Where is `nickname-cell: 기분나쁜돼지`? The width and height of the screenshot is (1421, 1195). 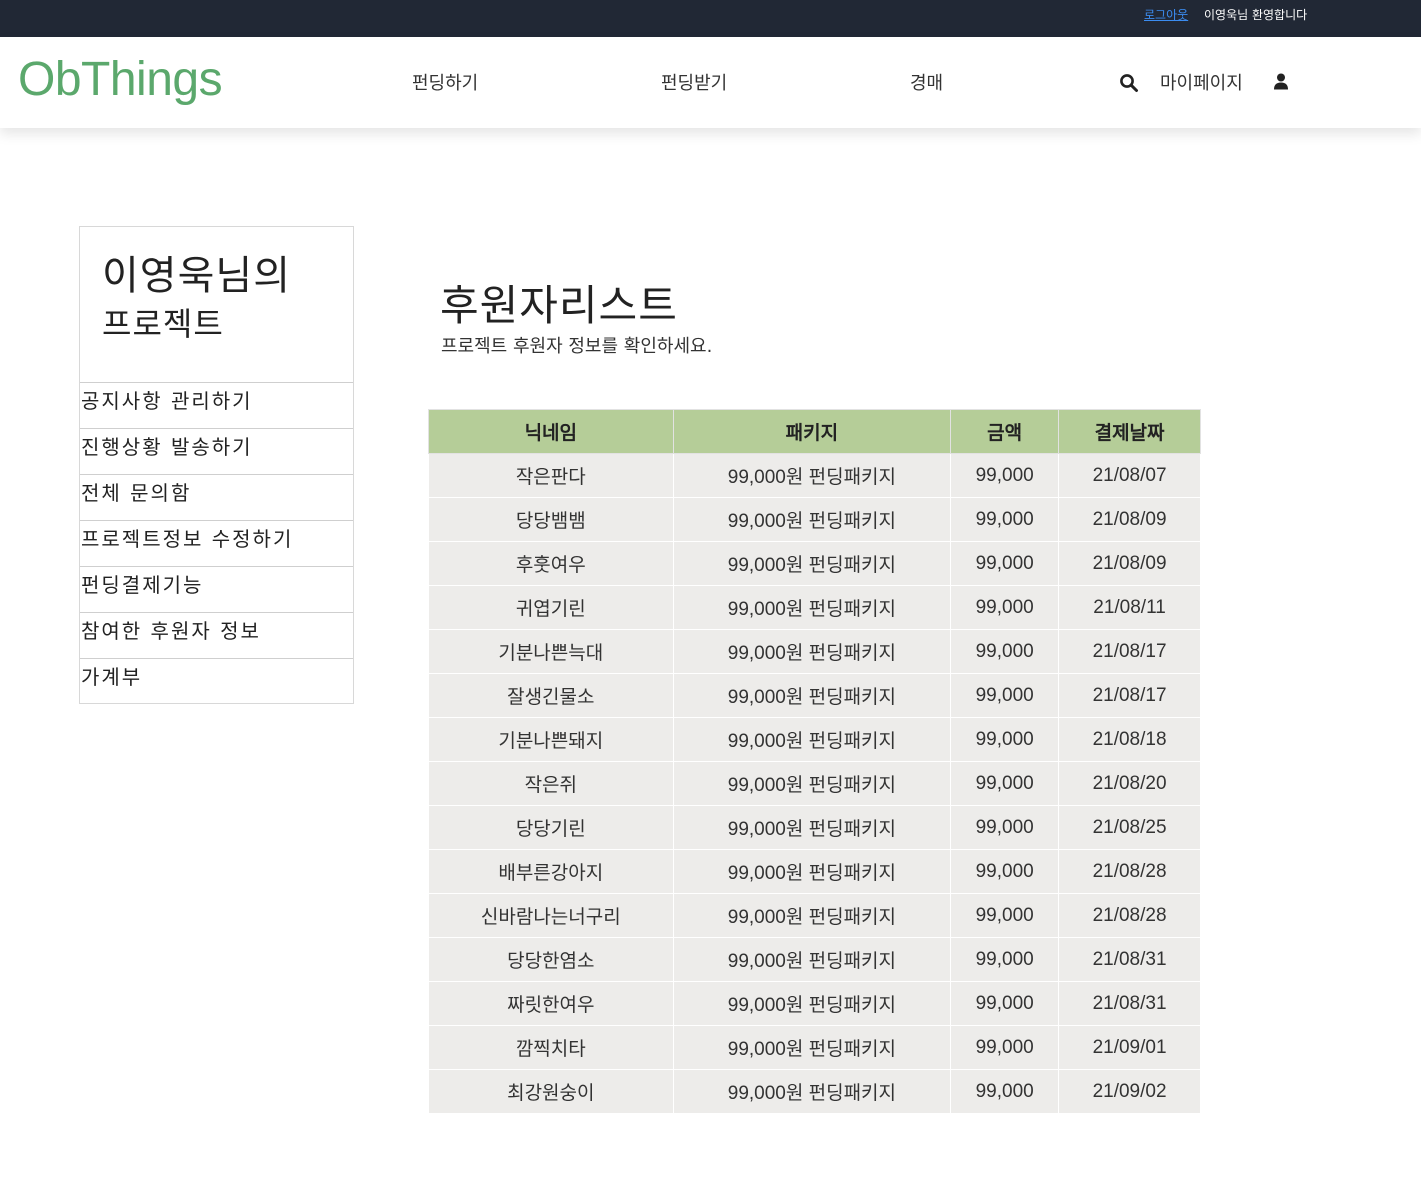
nickname-cell: 기분나쁜돼지 is located at coordinates (551, 739).